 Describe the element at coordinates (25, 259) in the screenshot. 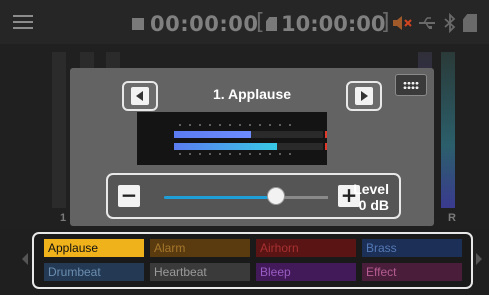

I see `pads-left-arrow-icon` at that location.